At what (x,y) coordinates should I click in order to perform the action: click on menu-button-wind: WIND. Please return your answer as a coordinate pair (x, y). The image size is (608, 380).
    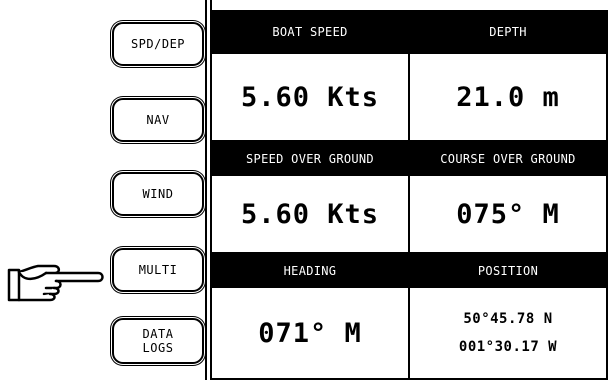
    Looking at the image, I should click on (158, 194).